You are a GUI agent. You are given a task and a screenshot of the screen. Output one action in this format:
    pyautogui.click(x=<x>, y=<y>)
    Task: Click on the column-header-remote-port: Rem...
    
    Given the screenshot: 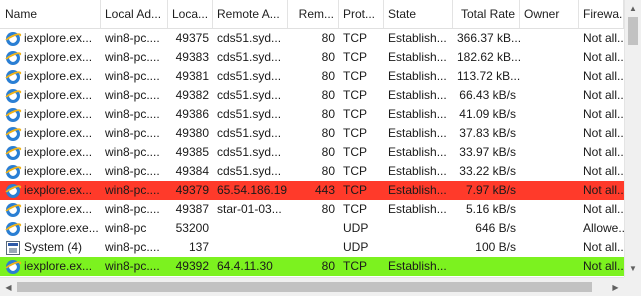 What is the action you would take?
    pyautogui.click(x=313, y=14)
    